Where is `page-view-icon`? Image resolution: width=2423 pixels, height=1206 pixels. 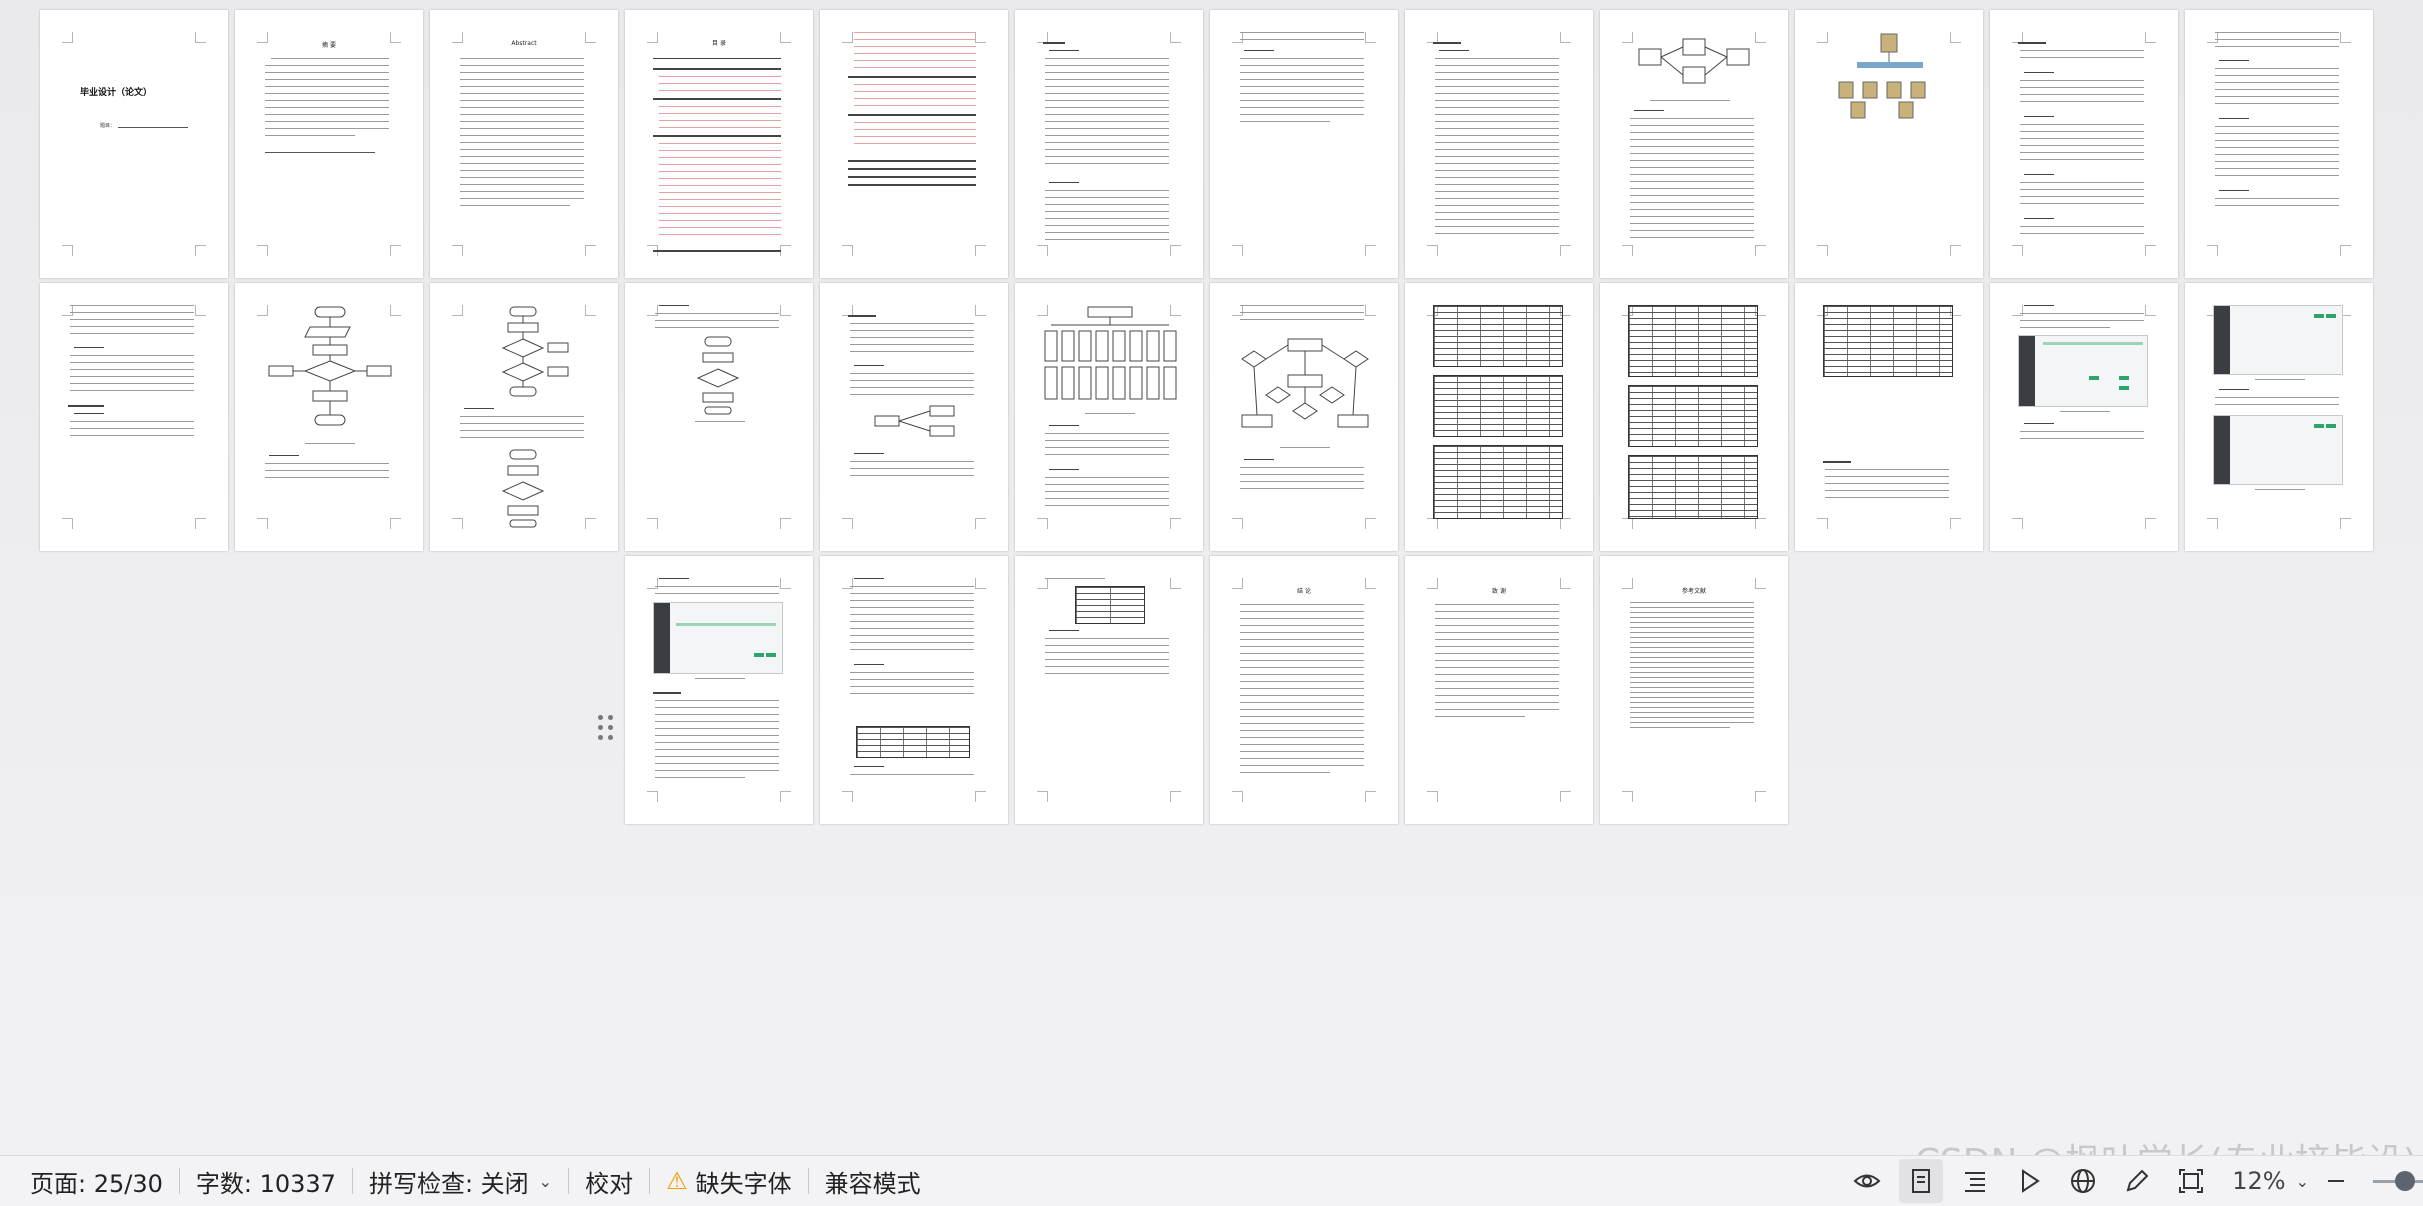
page-view-icon is located at coordinates (1921, 1181).